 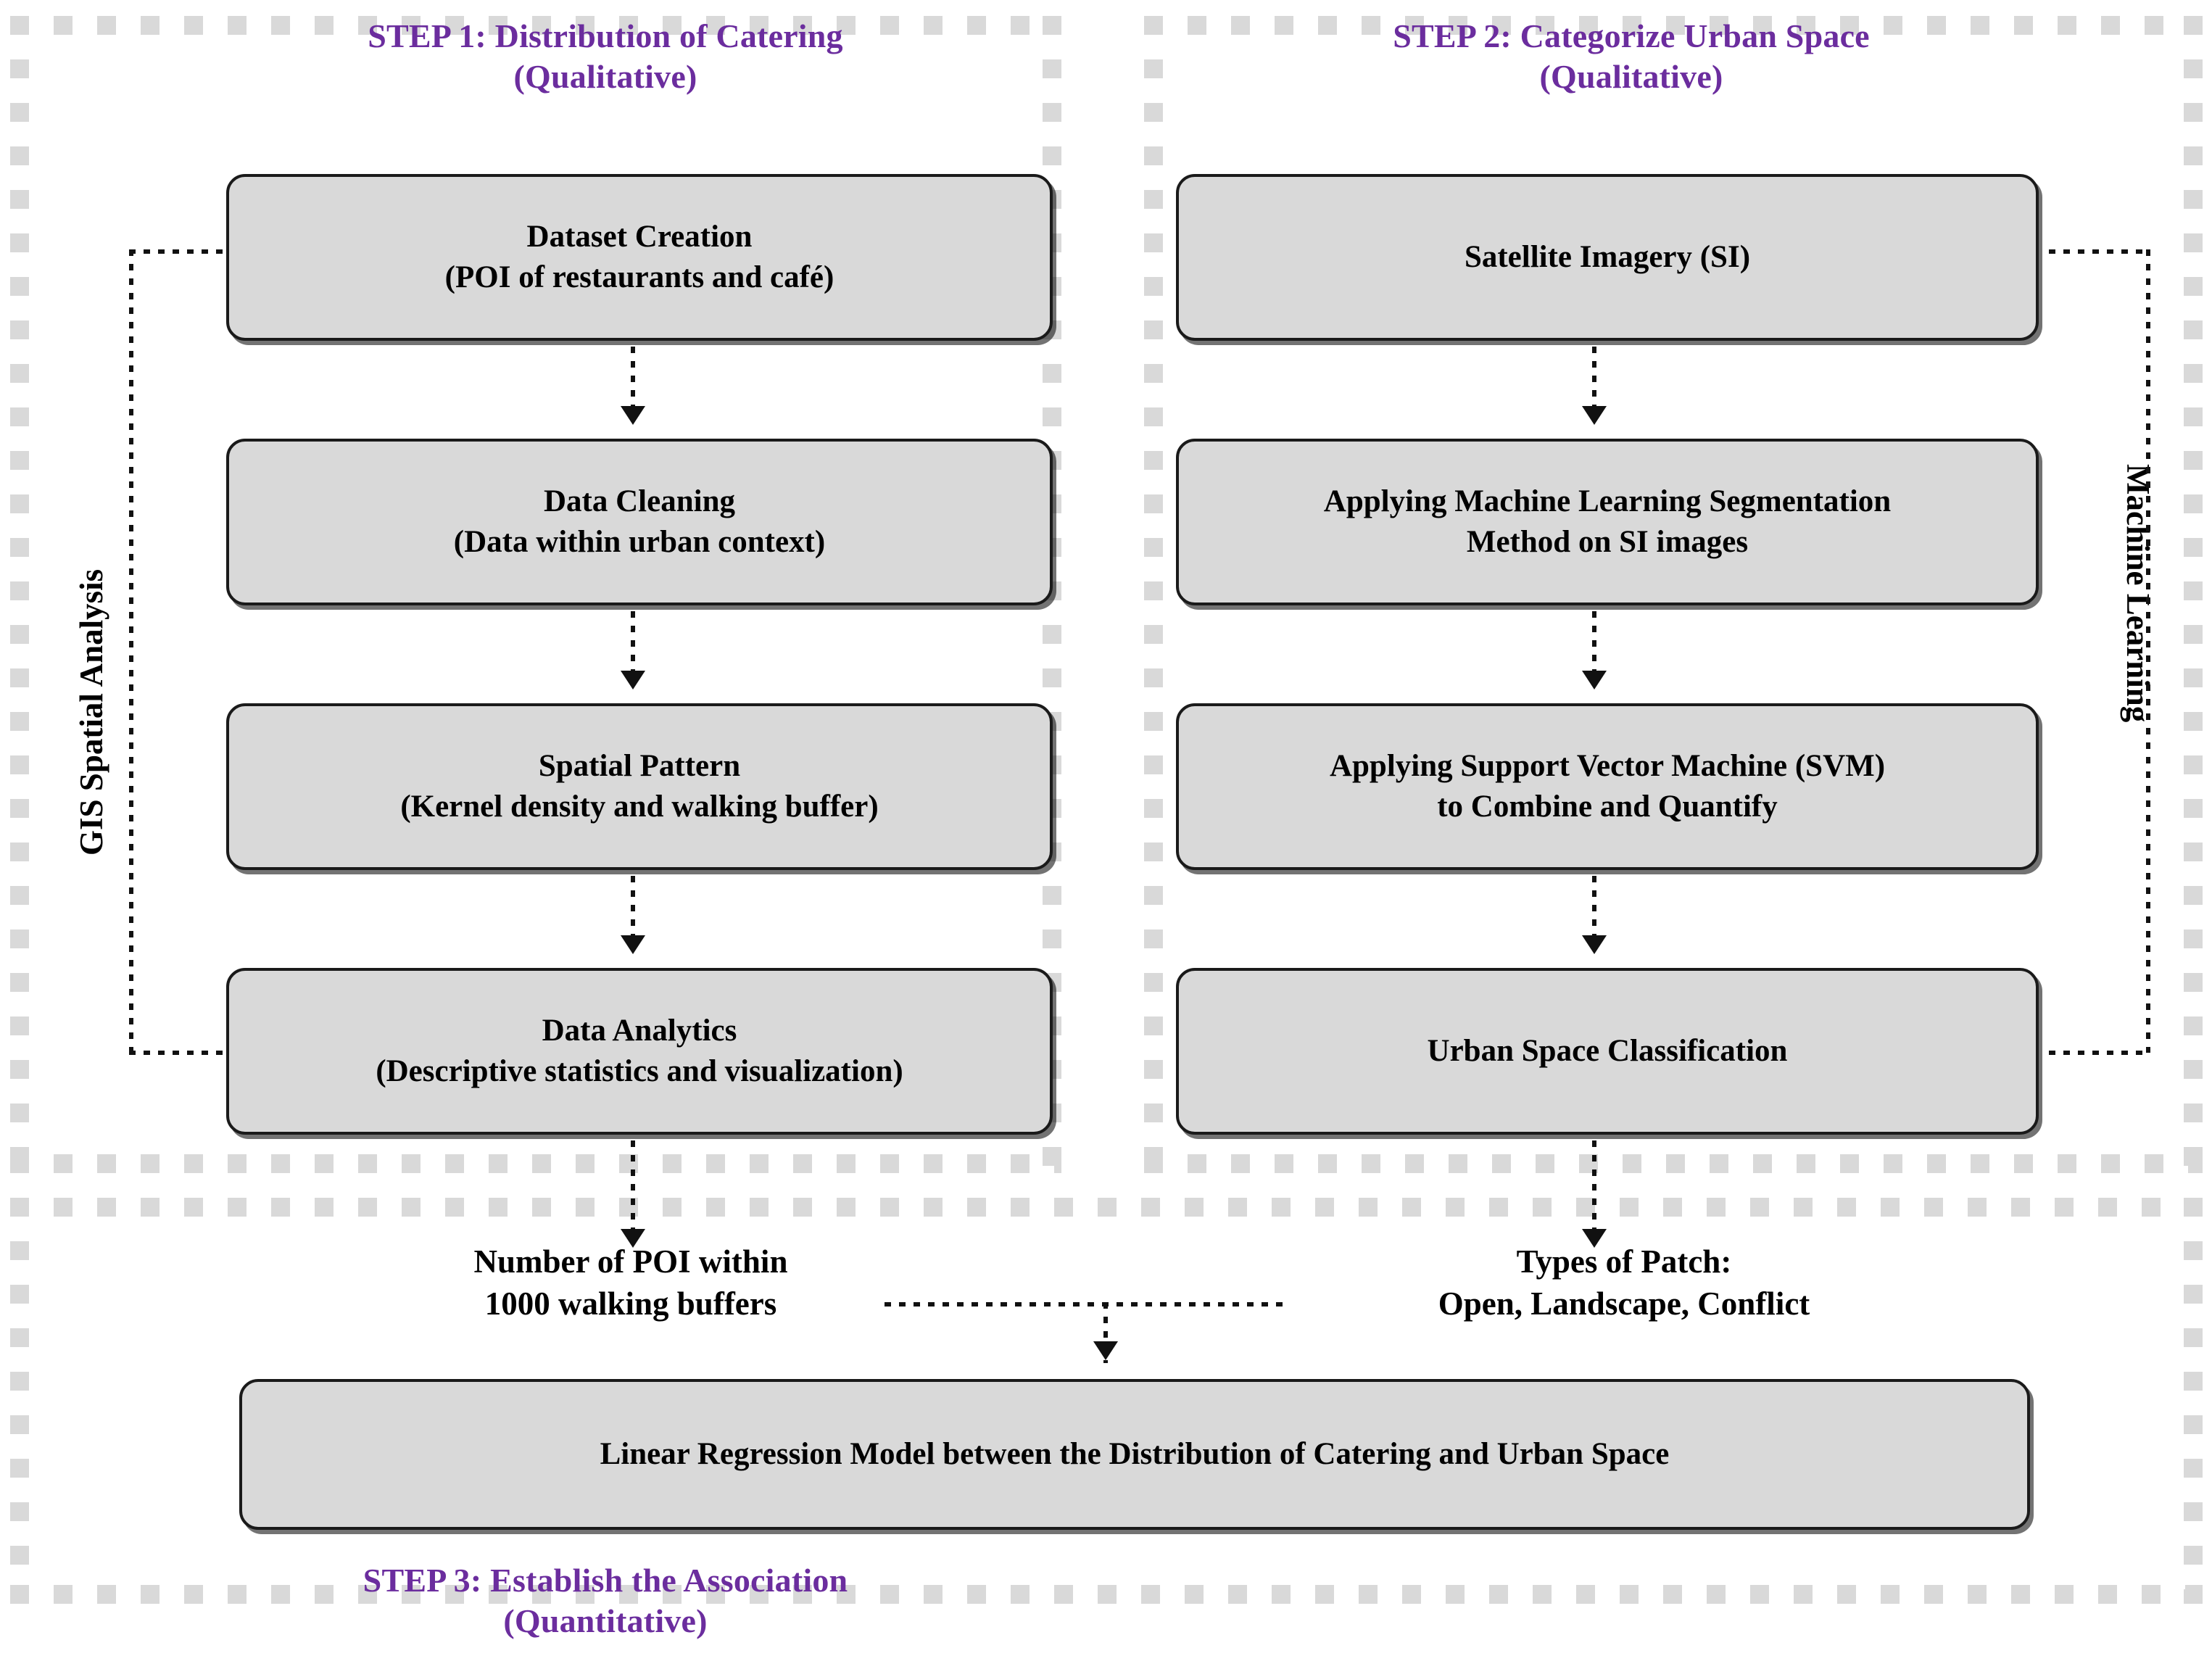 What do you see at coordinates (535, 1163) in the screenshot?
I see `panel-step1-border-bottom` at bounding box center [535, 1163].